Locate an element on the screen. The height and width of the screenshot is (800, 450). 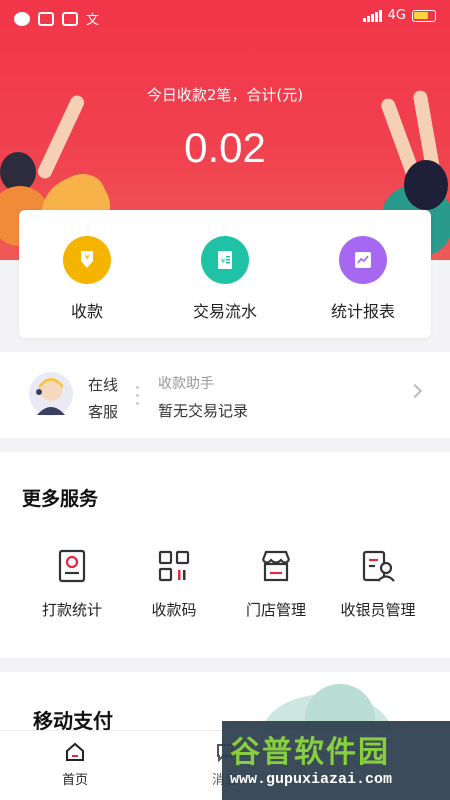
cashier-icon is located at coordinates (378, 566).